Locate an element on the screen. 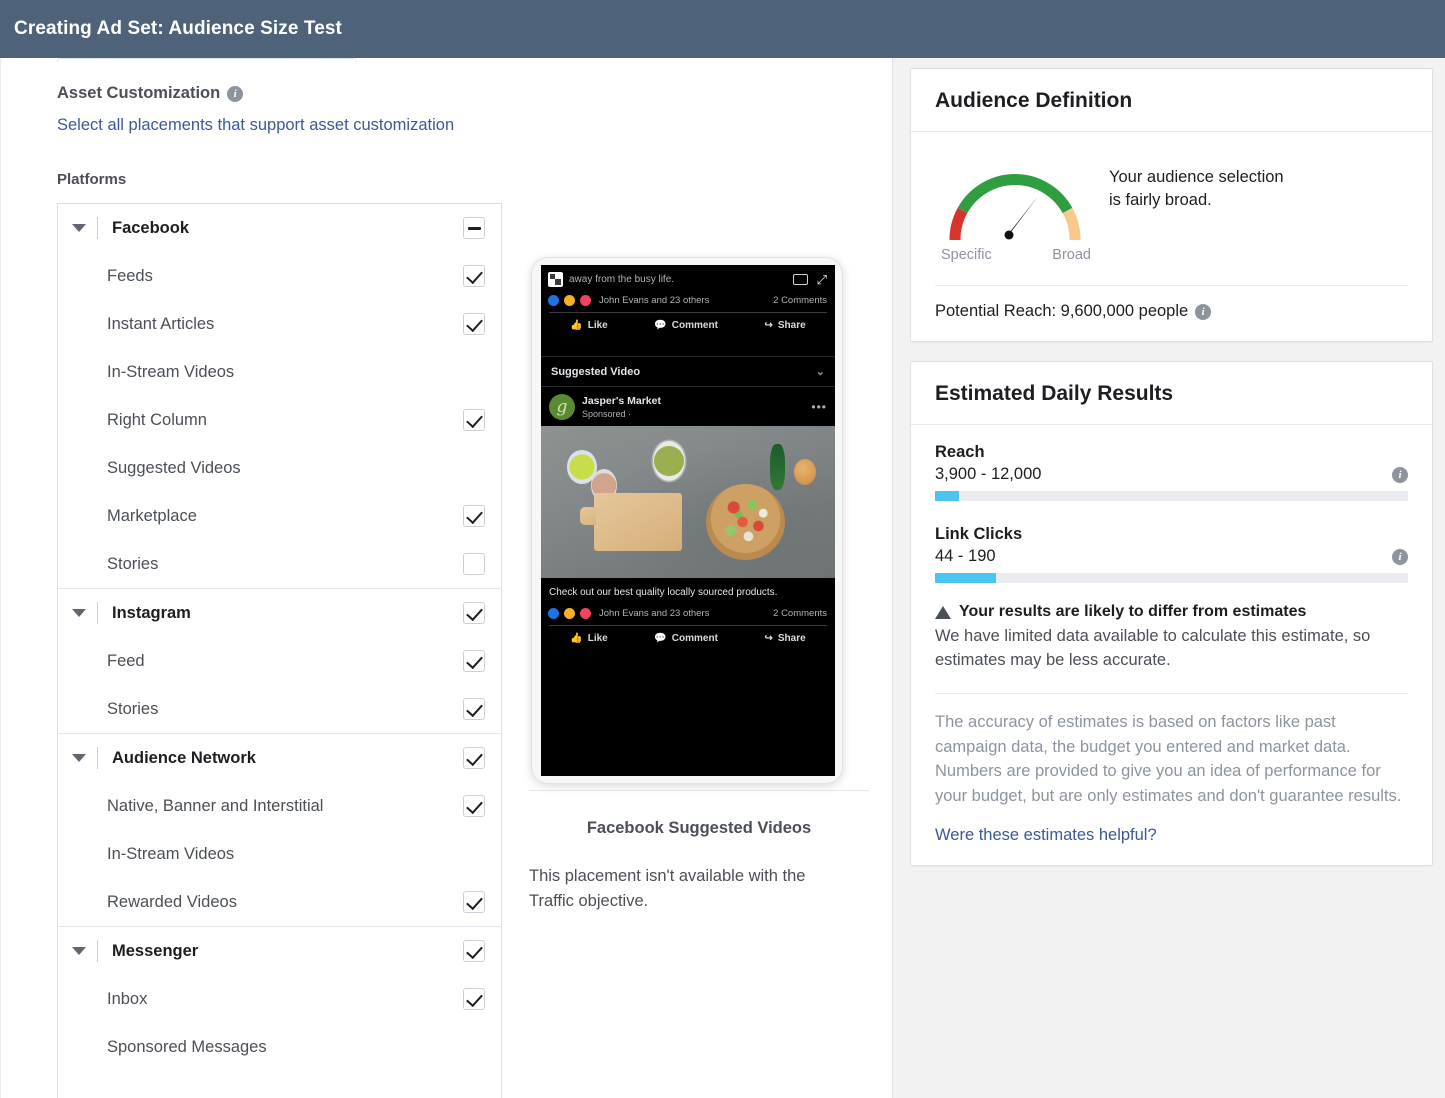 This screenshot has height=1098, width=1445. placement-row: Feed is located at coordinates (279, 661).